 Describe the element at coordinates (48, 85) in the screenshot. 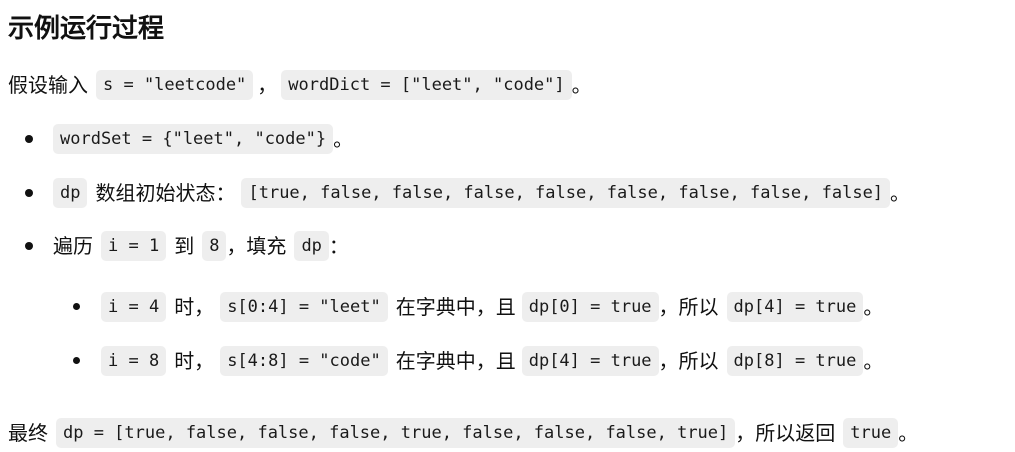

I see `intro-prefix: 假设输入` at that location.